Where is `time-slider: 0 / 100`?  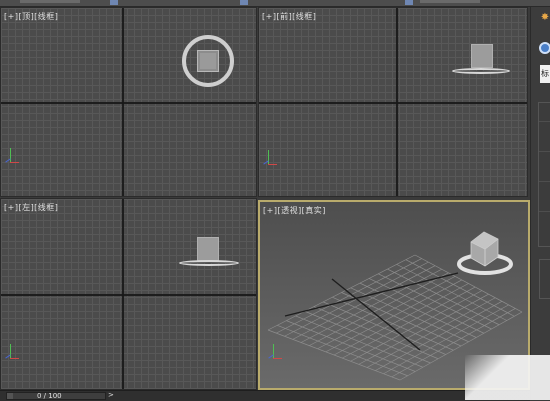
time-slider: 0 / 100 is located at coordinates (56, 396).